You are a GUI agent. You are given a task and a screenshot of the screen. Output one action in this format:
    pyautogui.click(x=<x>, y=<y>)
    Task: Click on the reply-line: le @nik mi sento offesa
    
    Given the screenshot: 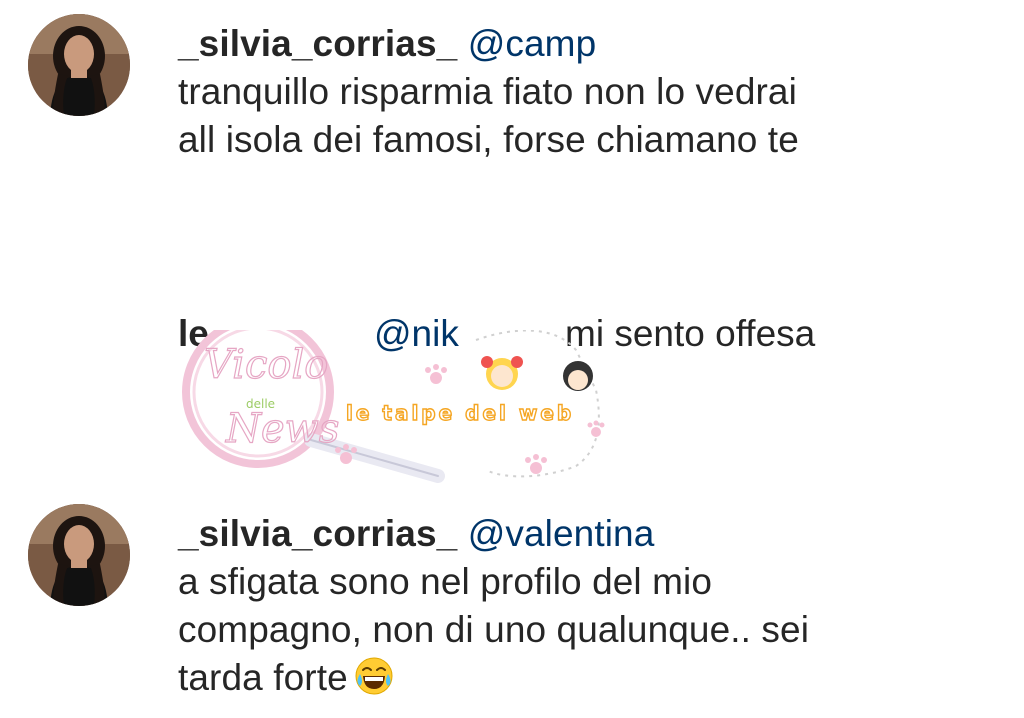 What is the action you would take?
    pyautogui.click(x=578, y=338)
    